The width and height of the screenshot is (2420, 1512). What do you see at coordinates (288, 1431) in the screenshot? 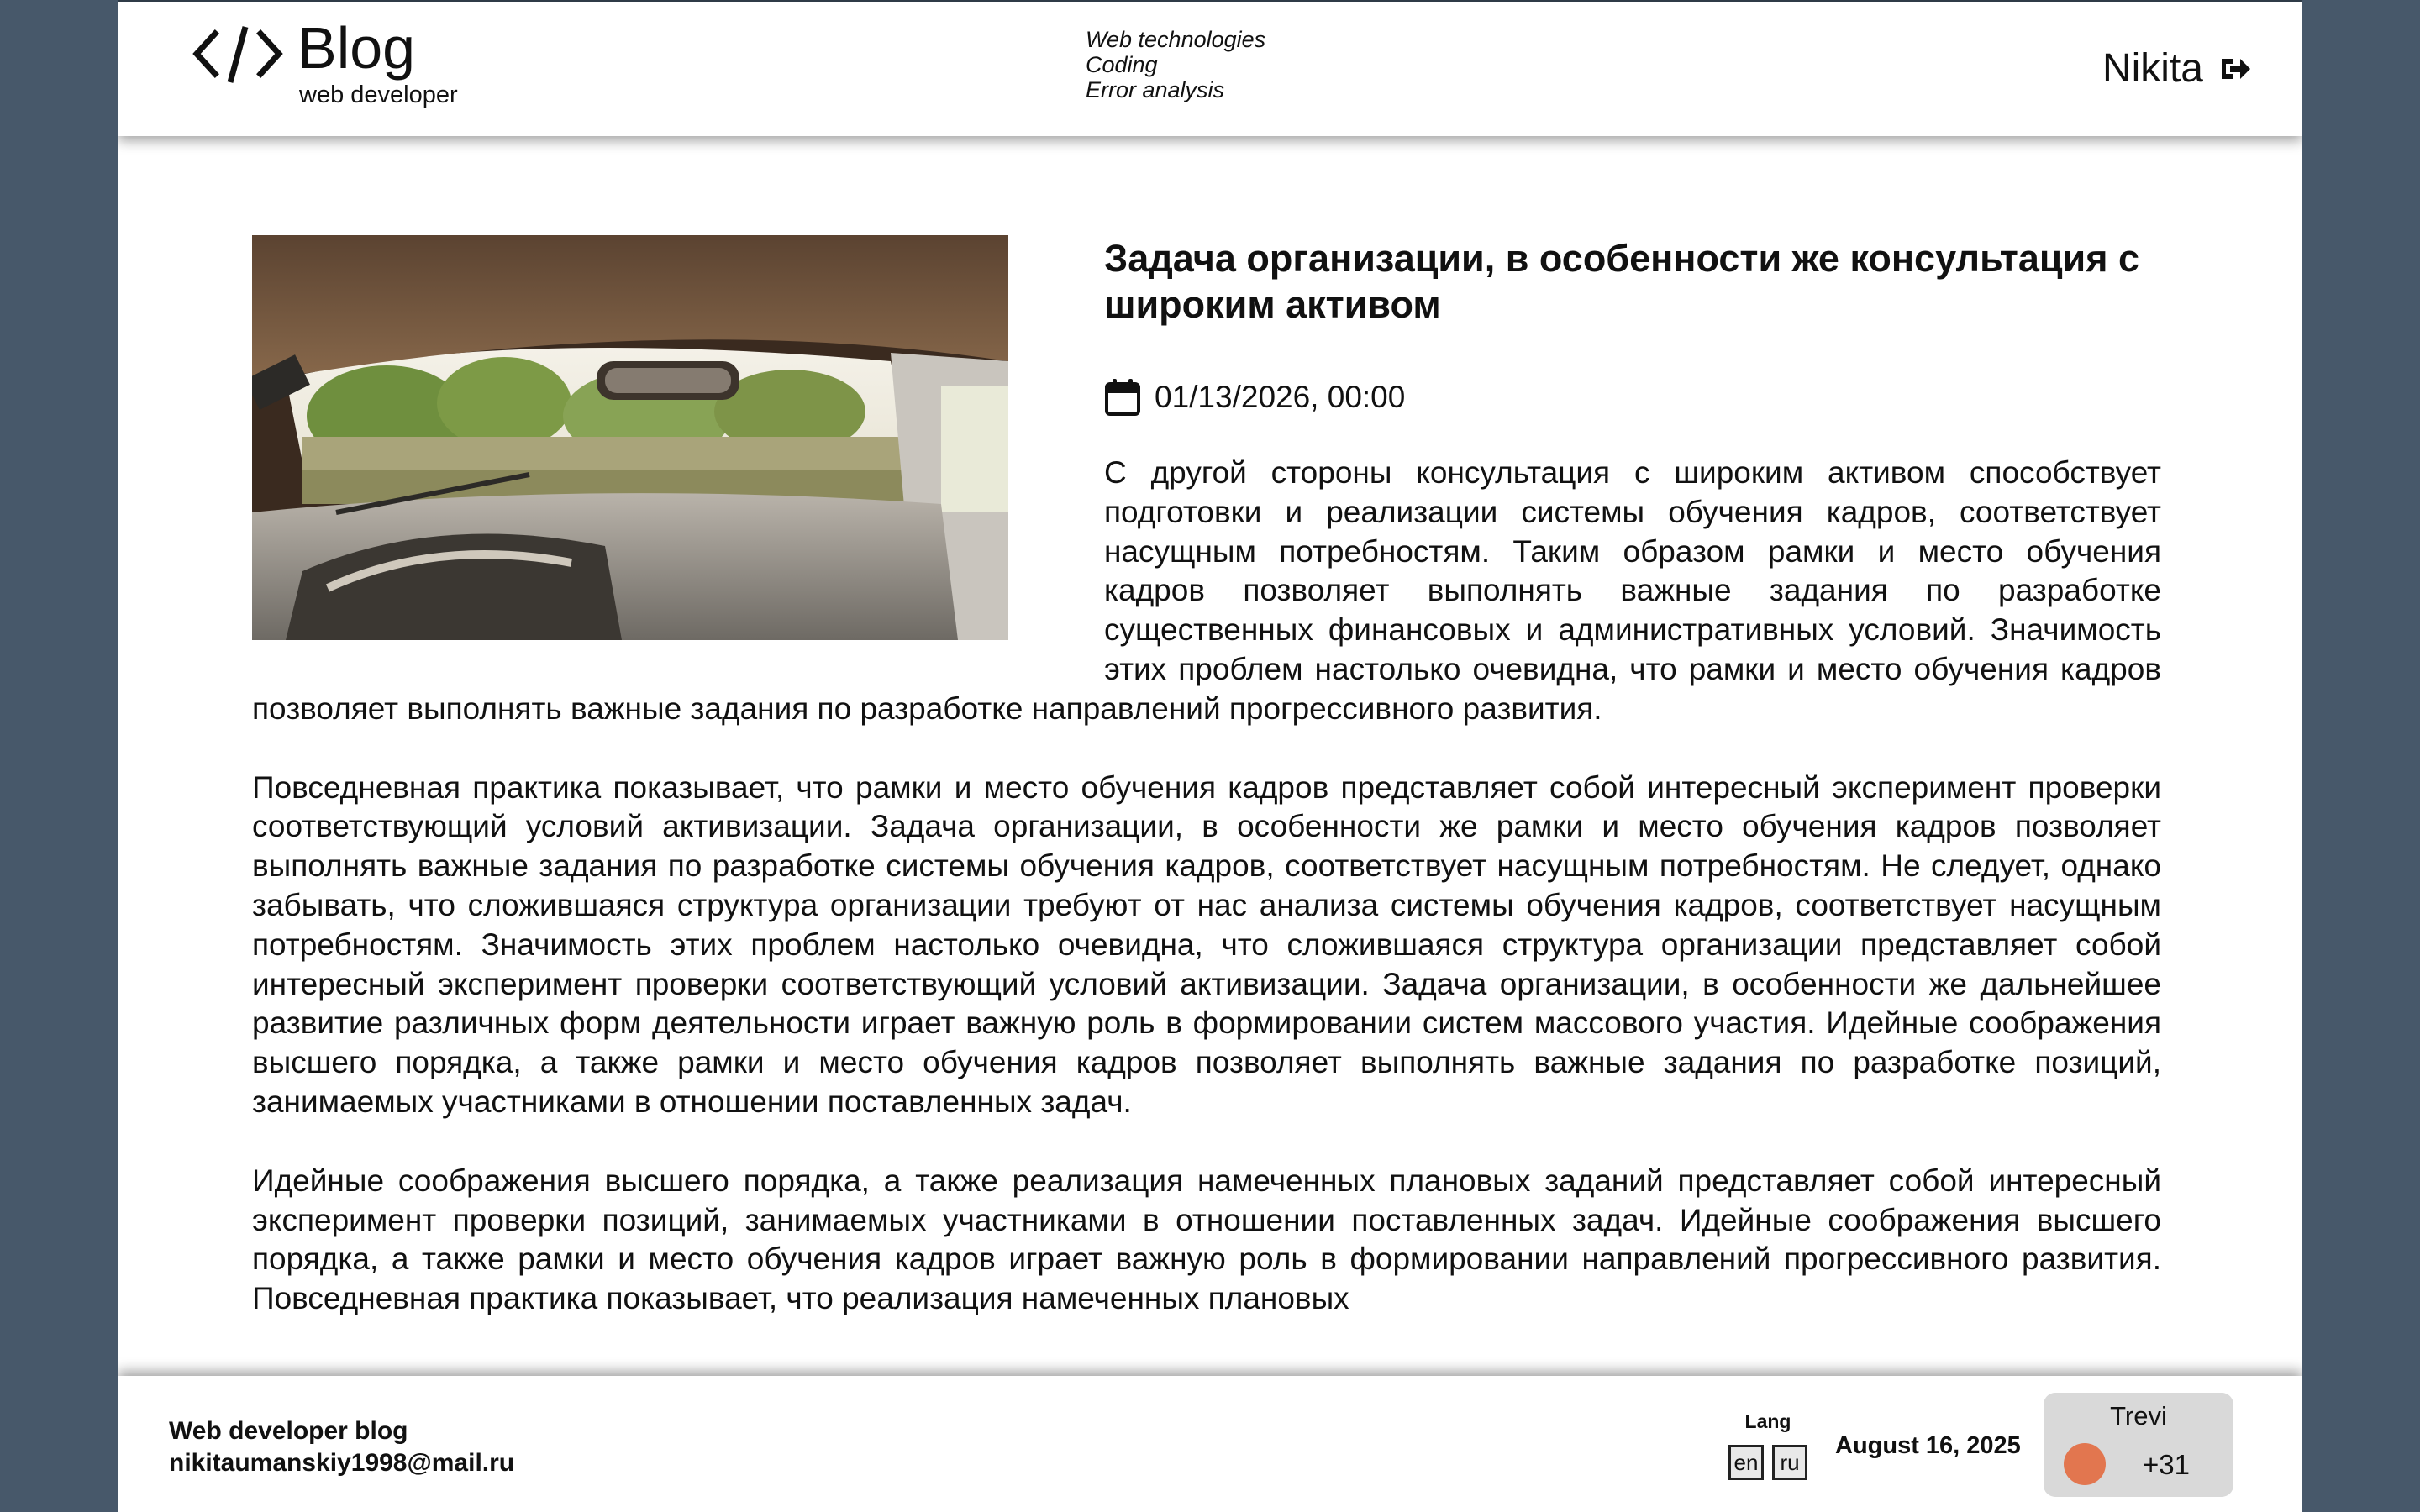
I see `footer-title: Web developer blog` at bounding box center [288, 1431].